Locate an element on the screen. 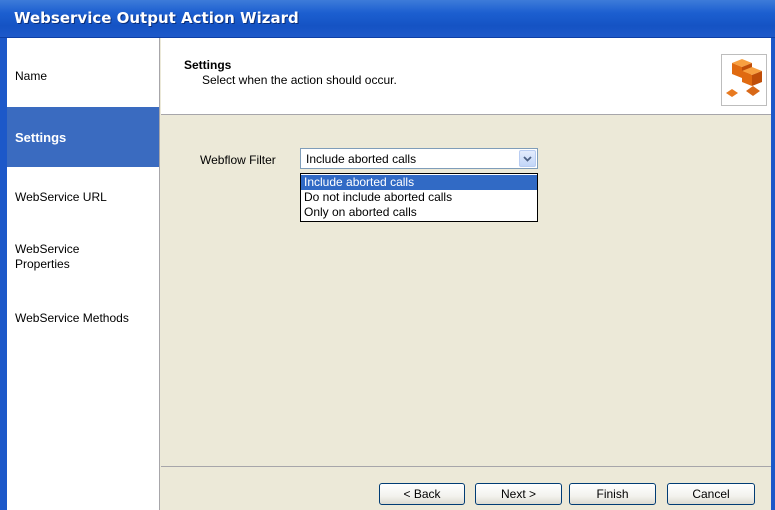  sidebar-item-label: Settings is located at coordinates (41, 137).